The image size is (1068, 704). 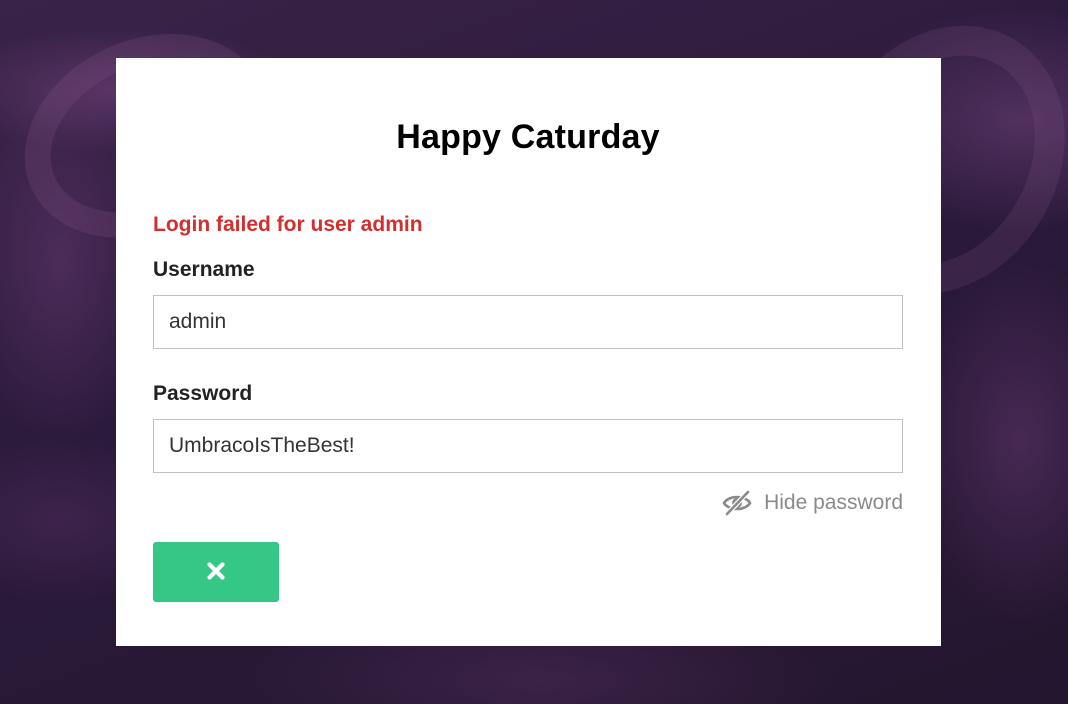 I want to click on password-input, so click(x=528, y=446).